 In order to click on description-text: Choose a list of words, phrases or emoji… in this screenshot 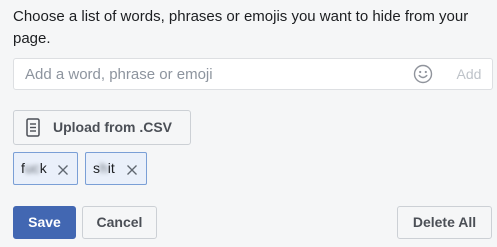, I will do `click(241, 27)`.